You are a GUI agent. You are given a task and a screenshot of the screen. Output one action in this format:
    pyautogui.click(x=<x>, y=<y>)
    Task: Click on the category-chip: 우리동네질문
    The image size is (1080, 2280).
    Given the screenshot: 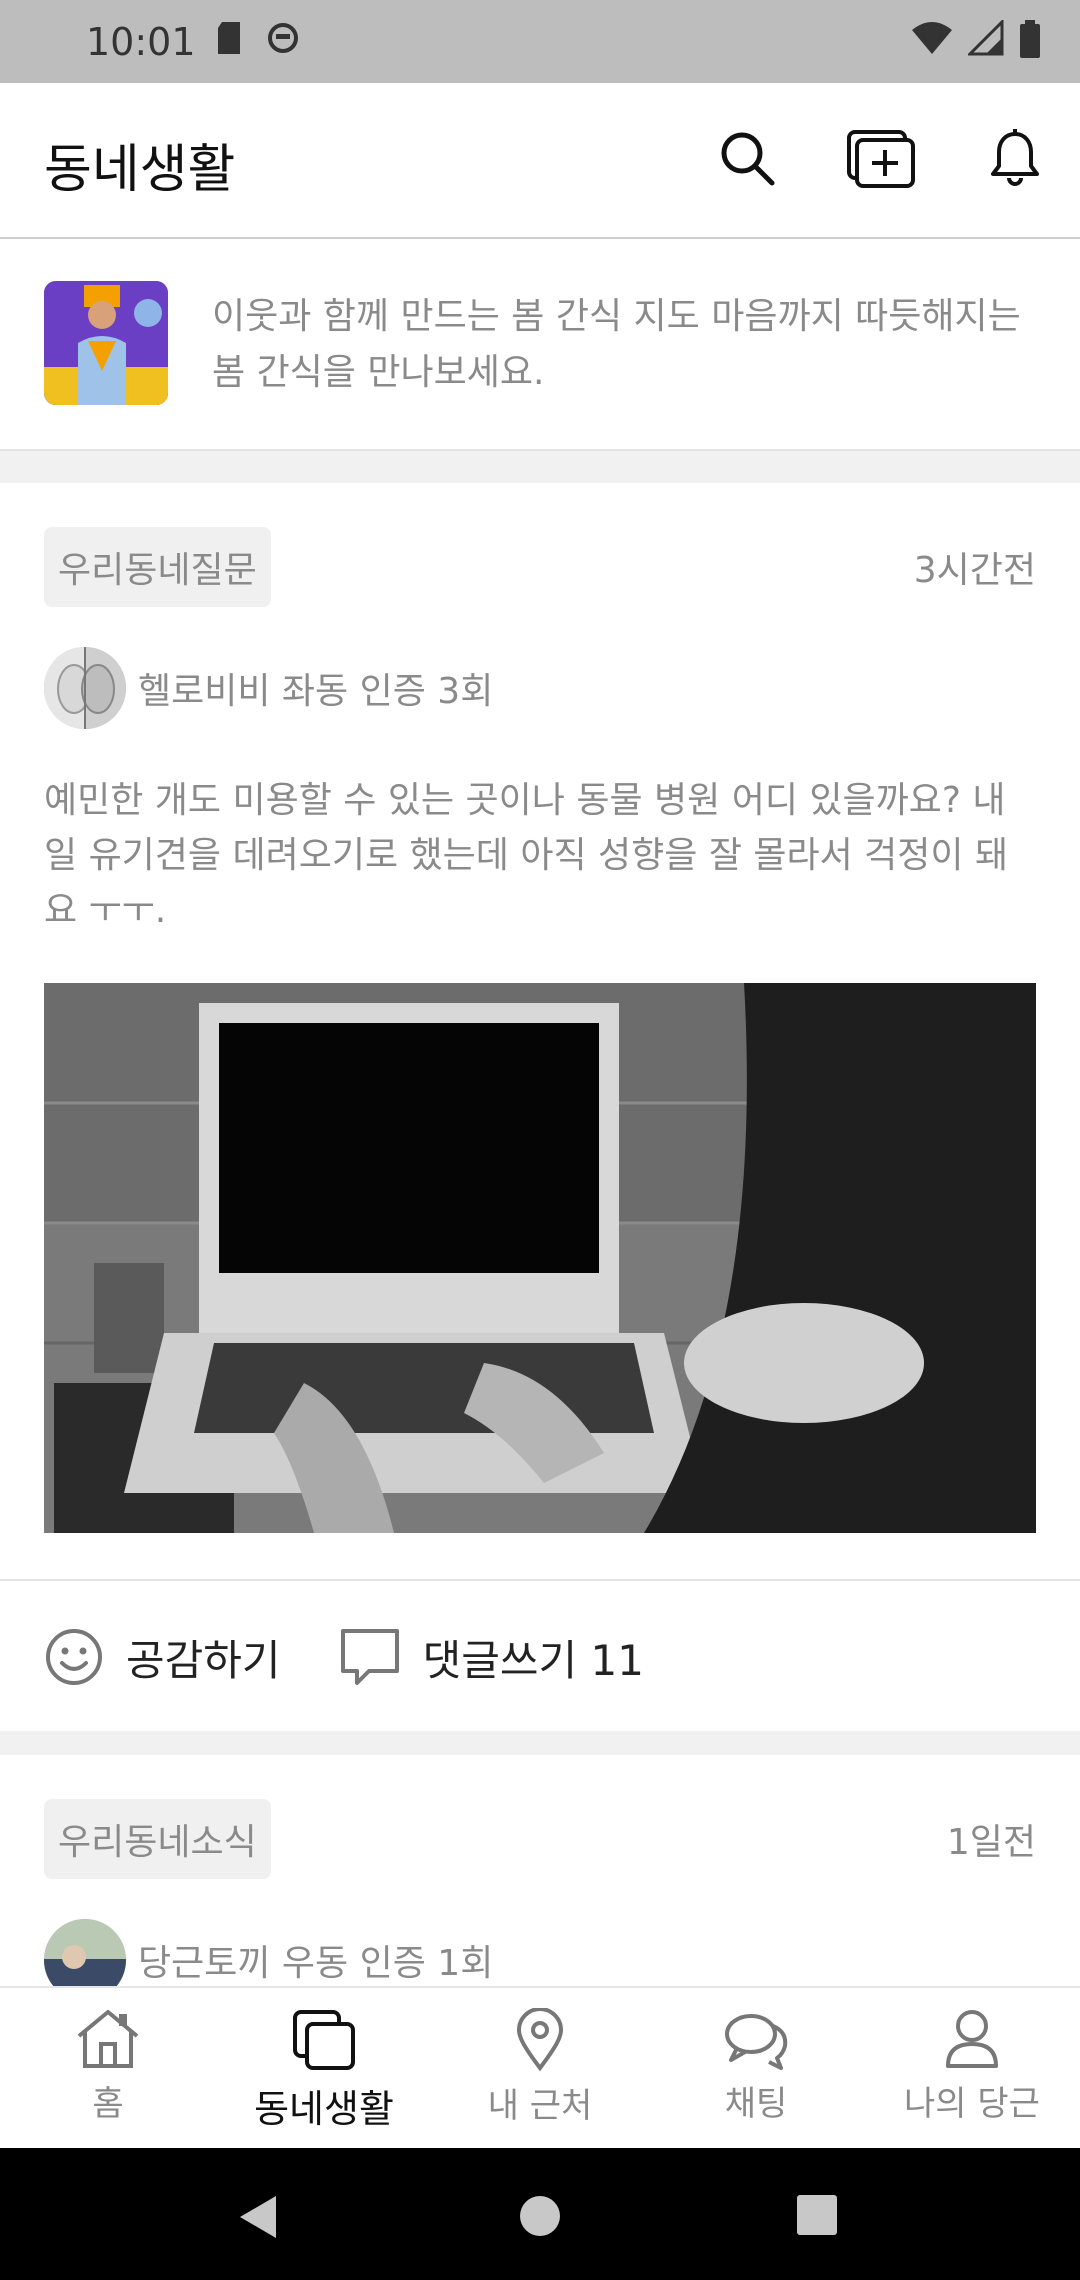 What is the action you would take?
    pyautogui.click(x=157, y=567)
    